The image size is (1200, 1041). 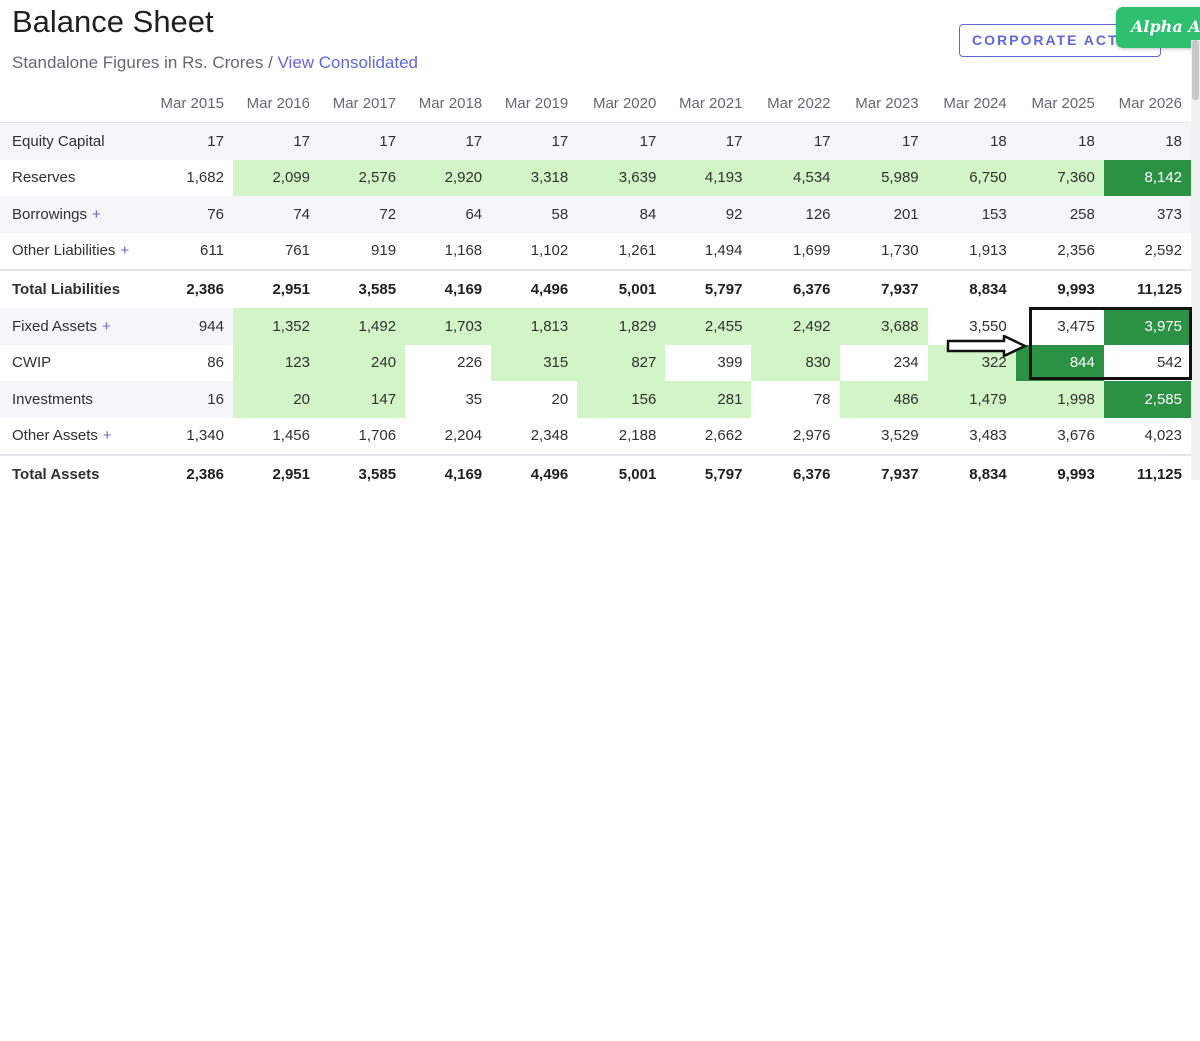 I want to click on table-cell: 373, so click(x=1147, y=214).